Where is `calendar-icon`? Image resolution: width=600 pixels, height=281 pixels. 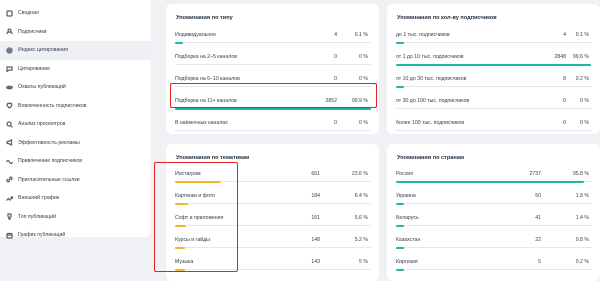
calendar-icon is located at coordinates (9, 235).